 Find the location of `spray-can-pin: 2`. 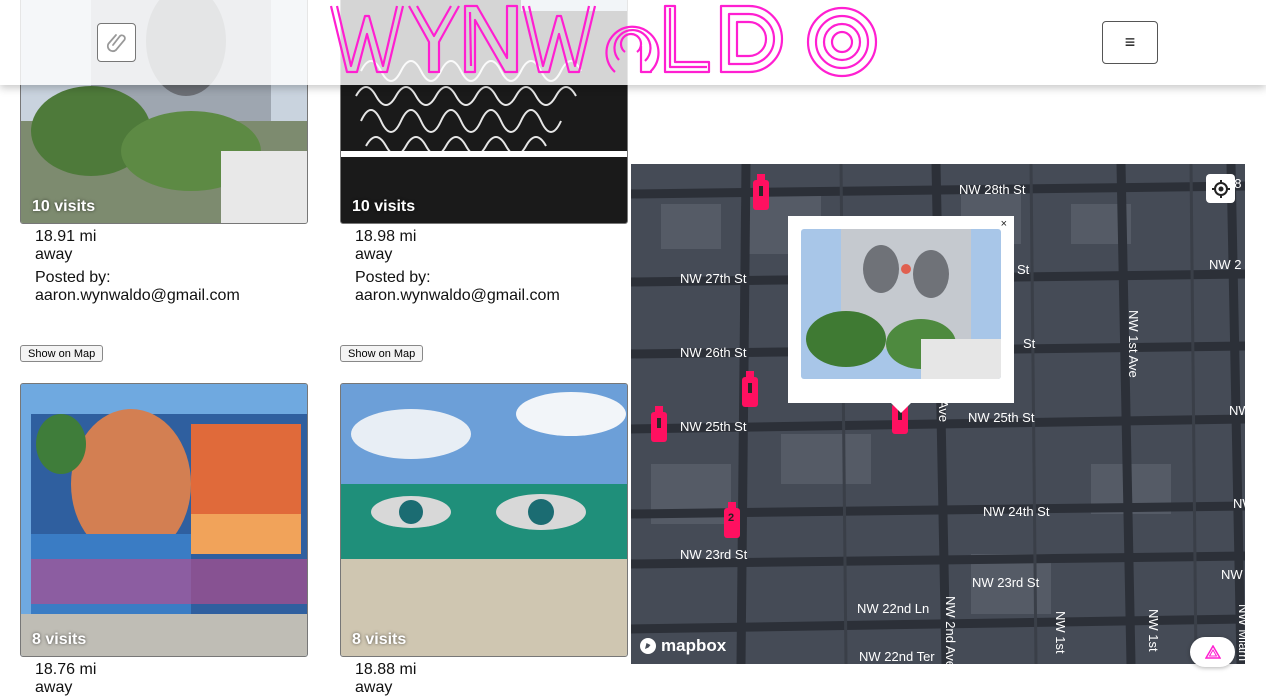

spray-can-pin: 2 is located at coordinates (732, 519).